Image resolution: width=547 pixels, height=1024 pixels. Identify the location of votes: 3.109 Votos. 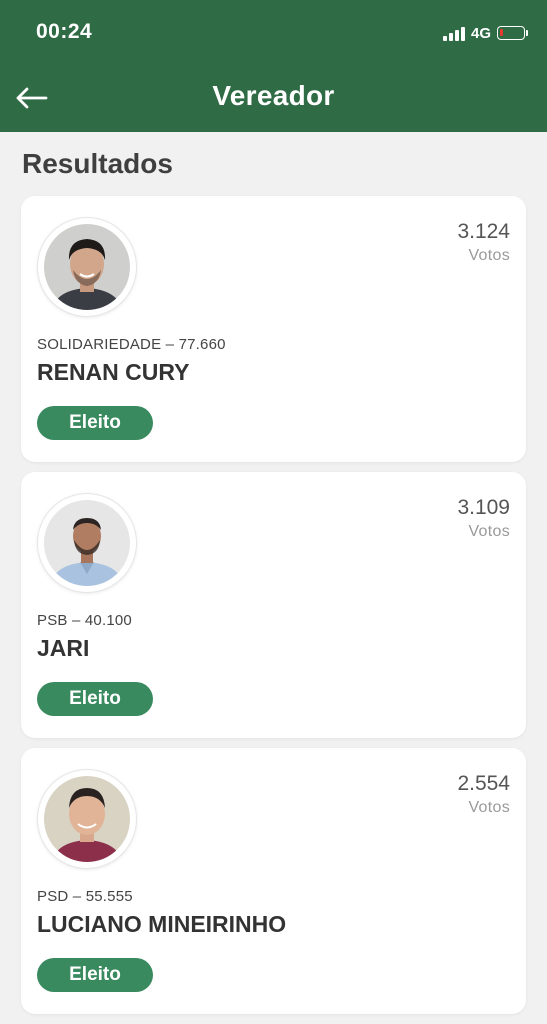
(483, 518).